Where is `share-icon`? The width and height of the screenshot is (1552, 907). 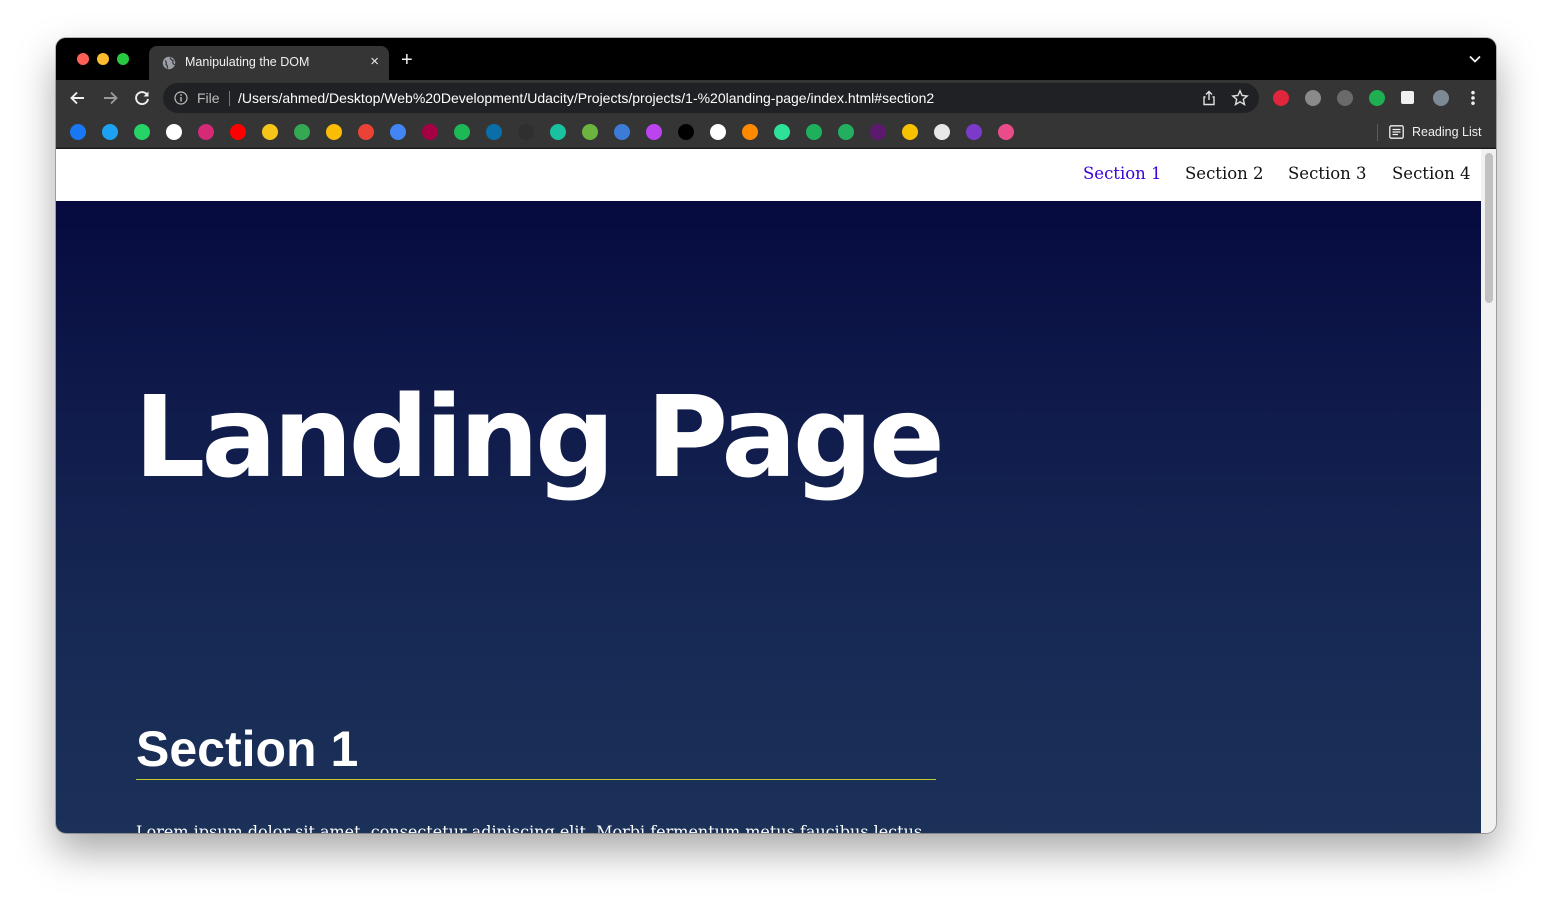
share-icon is located at coordinates (1209, 98).